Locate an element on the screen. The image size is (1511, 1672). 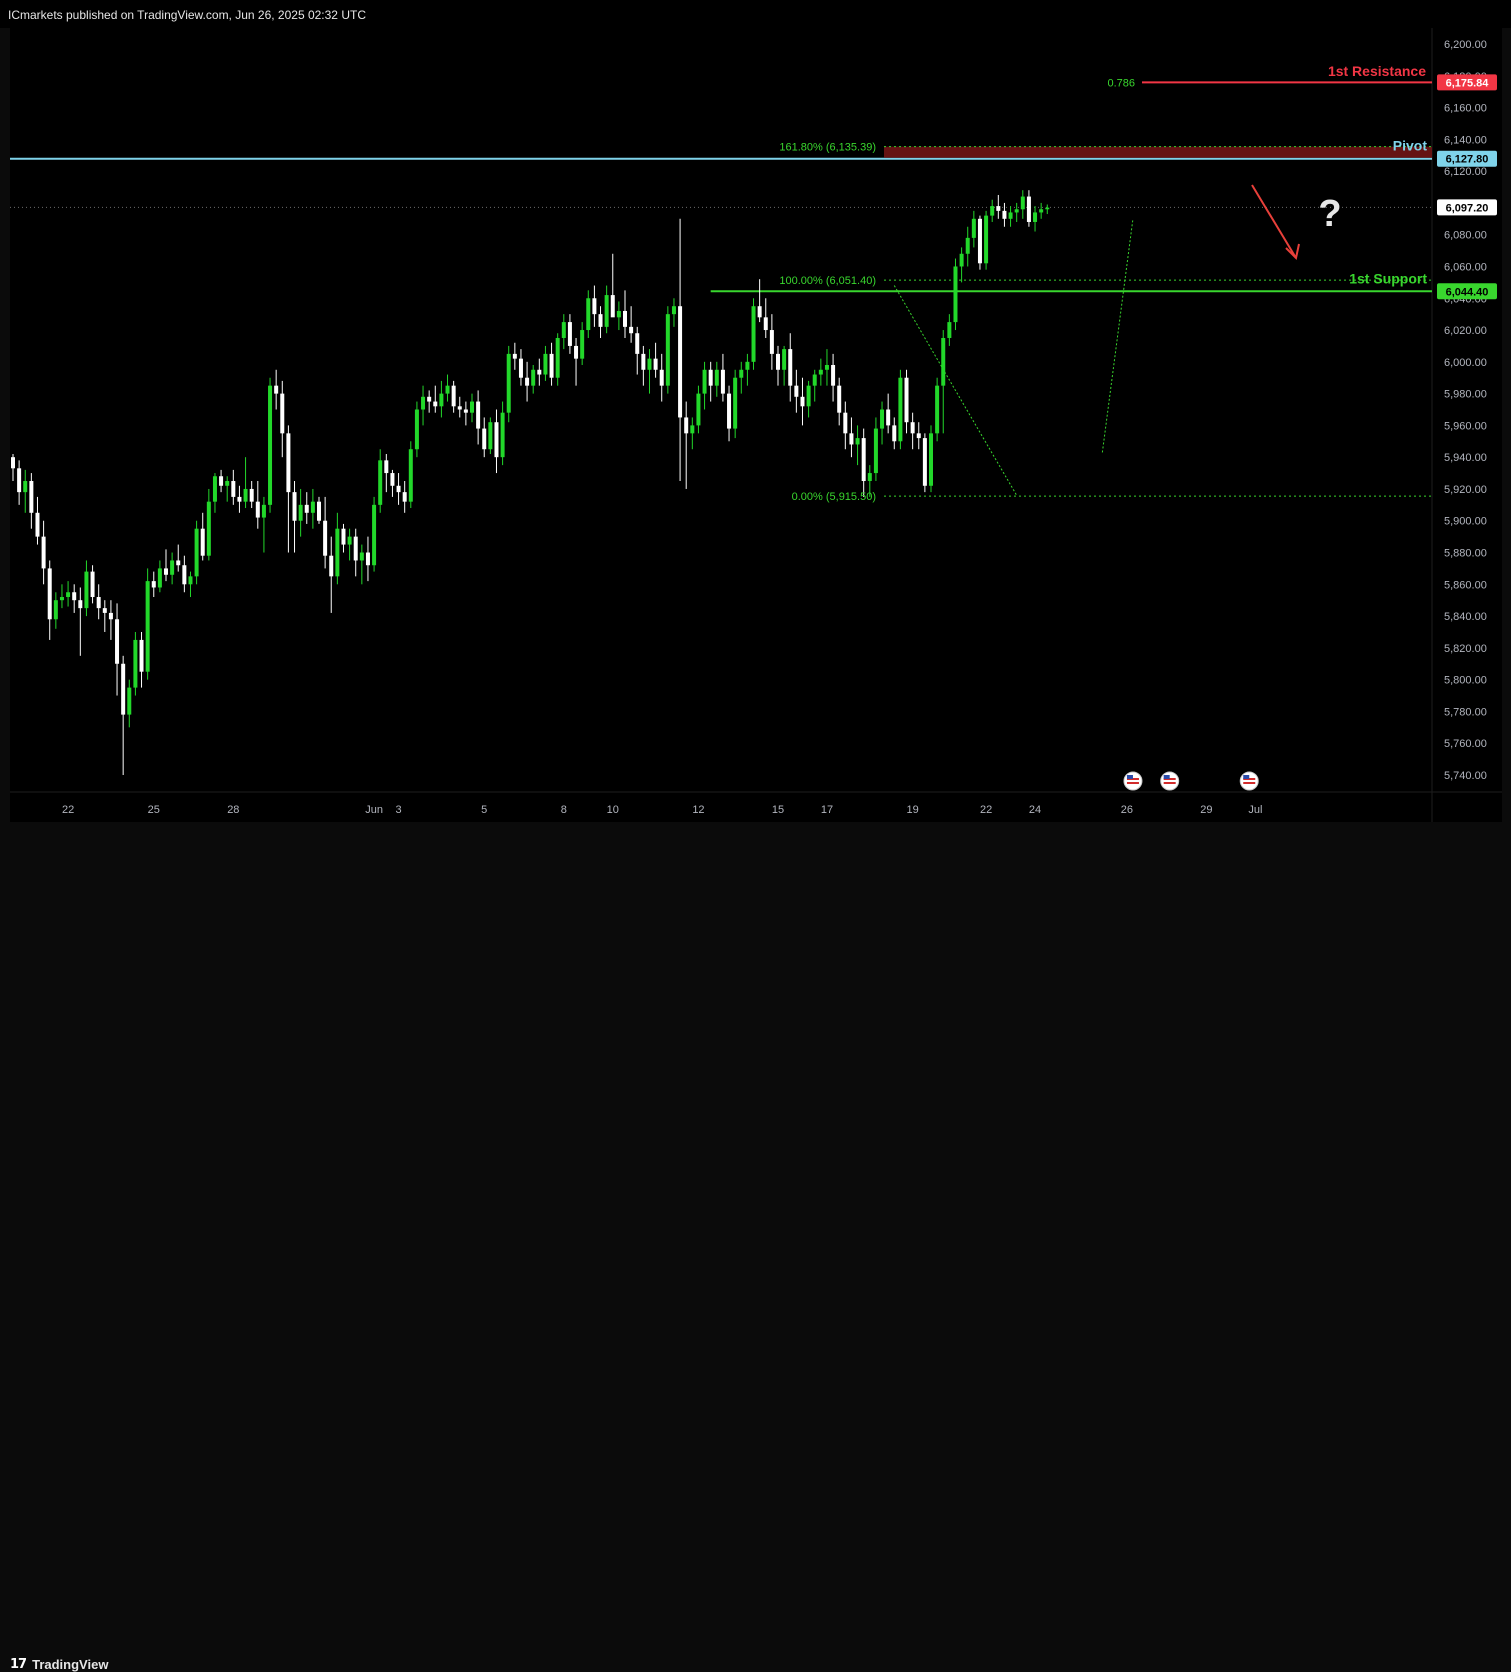
current-price-tag: 6,097.20 is located at coordinates (1467, 208).